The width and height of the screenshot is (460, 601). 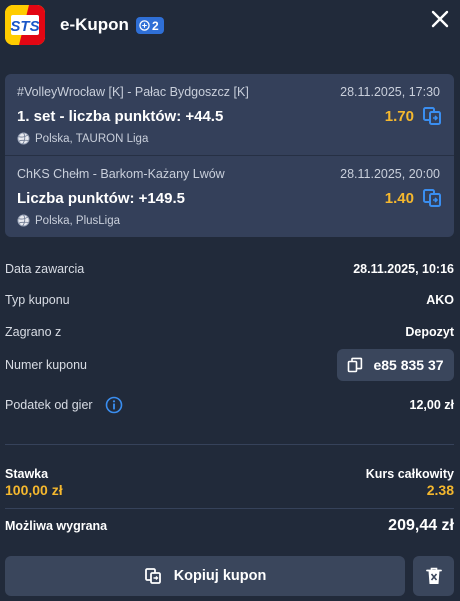 What do you see at coordinates (78, 220) in the screenshot?
I see `bet-league-label: Polska, PlusLiga` at bounding box center [78, 220].